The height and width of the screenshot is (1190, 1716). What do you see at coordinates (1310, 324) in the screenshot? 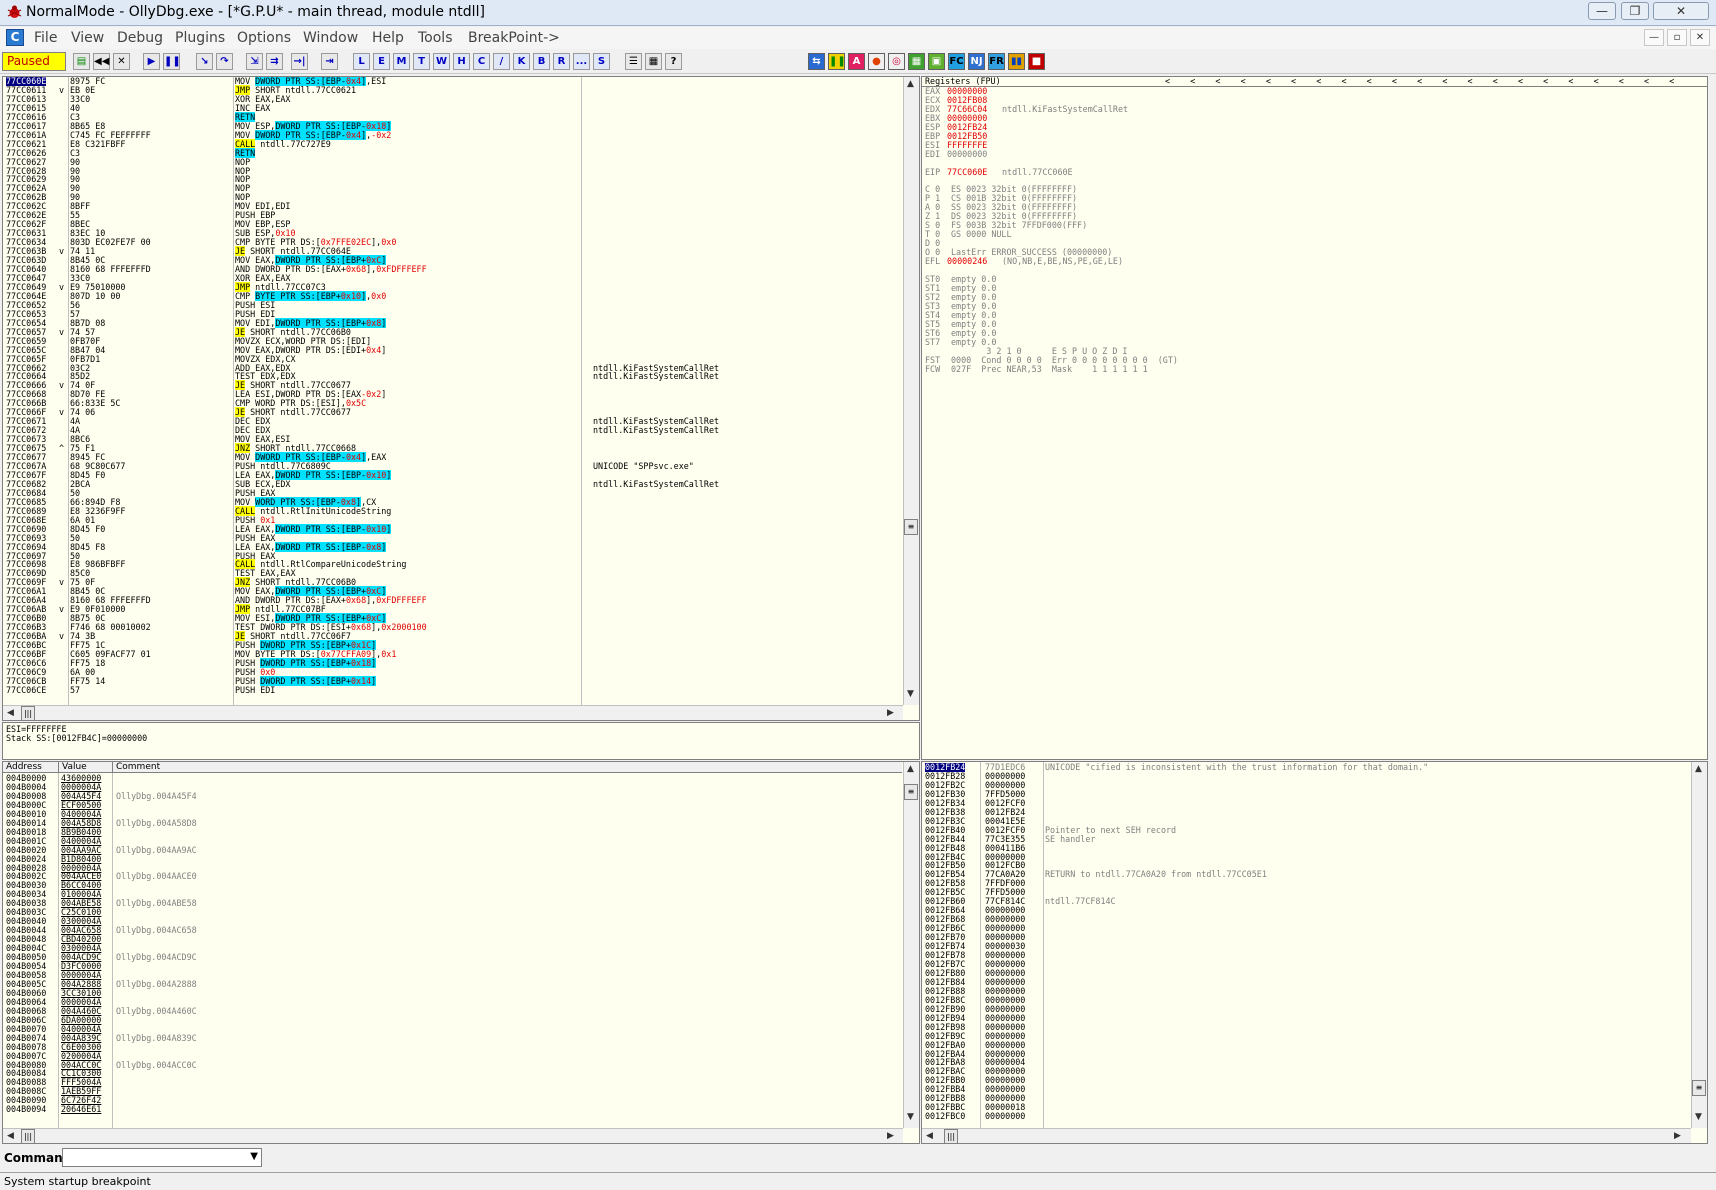
I see `register-row: ST5 empty 0.0` at bounding box center [1310, 324].